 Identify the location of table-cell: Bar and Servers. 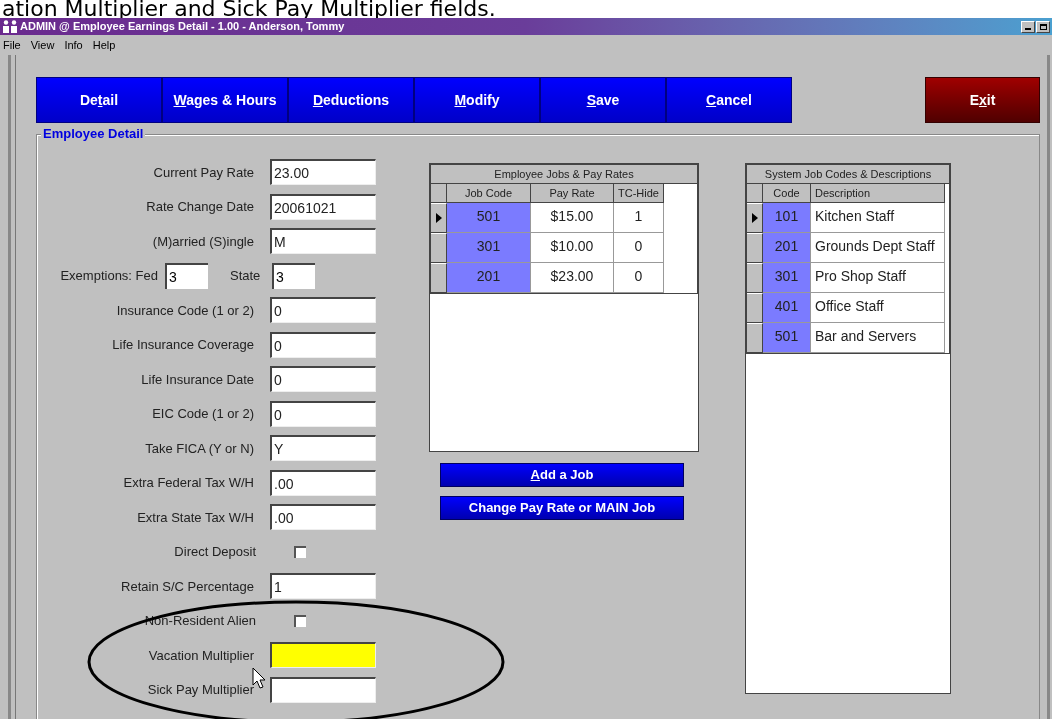
(878, 338).